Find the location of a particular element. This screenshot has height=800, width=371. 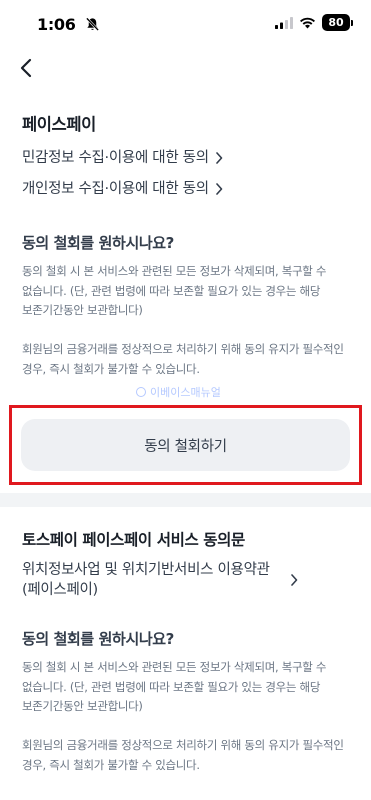

location-terms-line2: (페이스페이) is located at coordinates (60, 590).